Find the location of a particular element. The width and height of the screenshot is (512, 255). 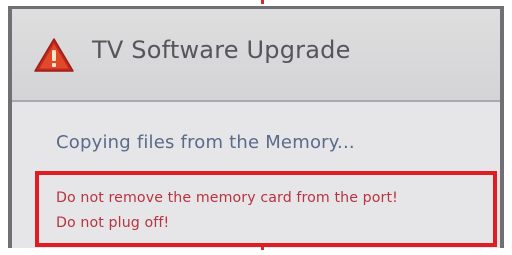

warning-triangle-icon is located at coordinates (54, 55).